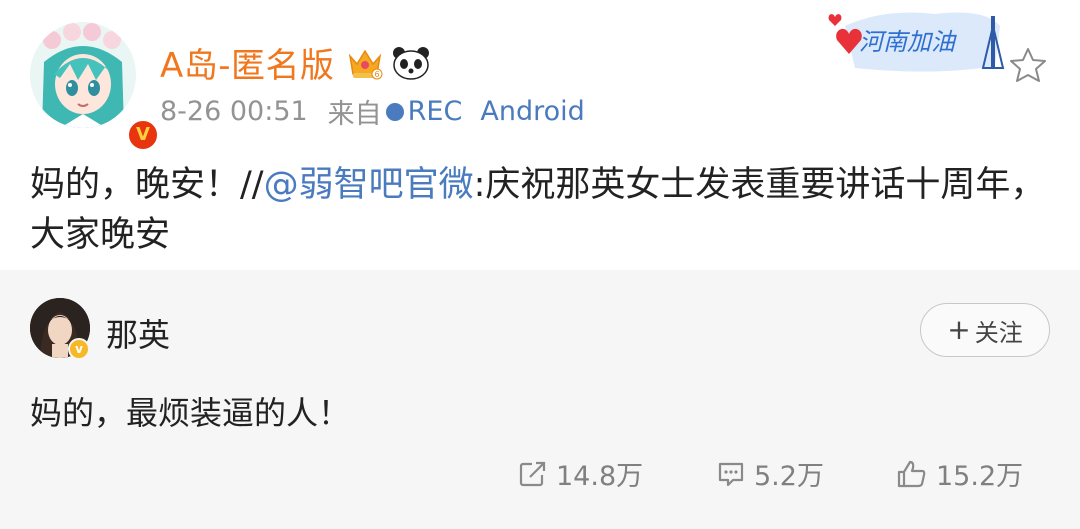 This screenshot has width=1080, height=529. I want to click on repost-actions: 14.8万 5.2万 15.2万, so click(540, 474).